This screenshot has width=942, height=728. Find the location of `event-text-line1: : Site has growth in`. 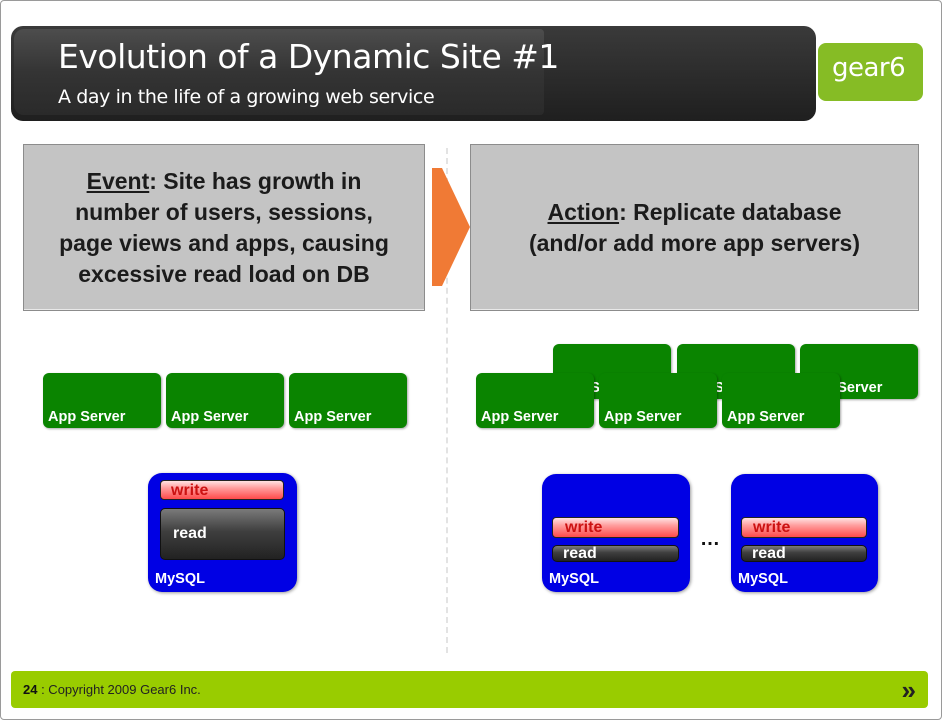

event-text-line1: : Site has growth in is located at coordinates (255, 180).